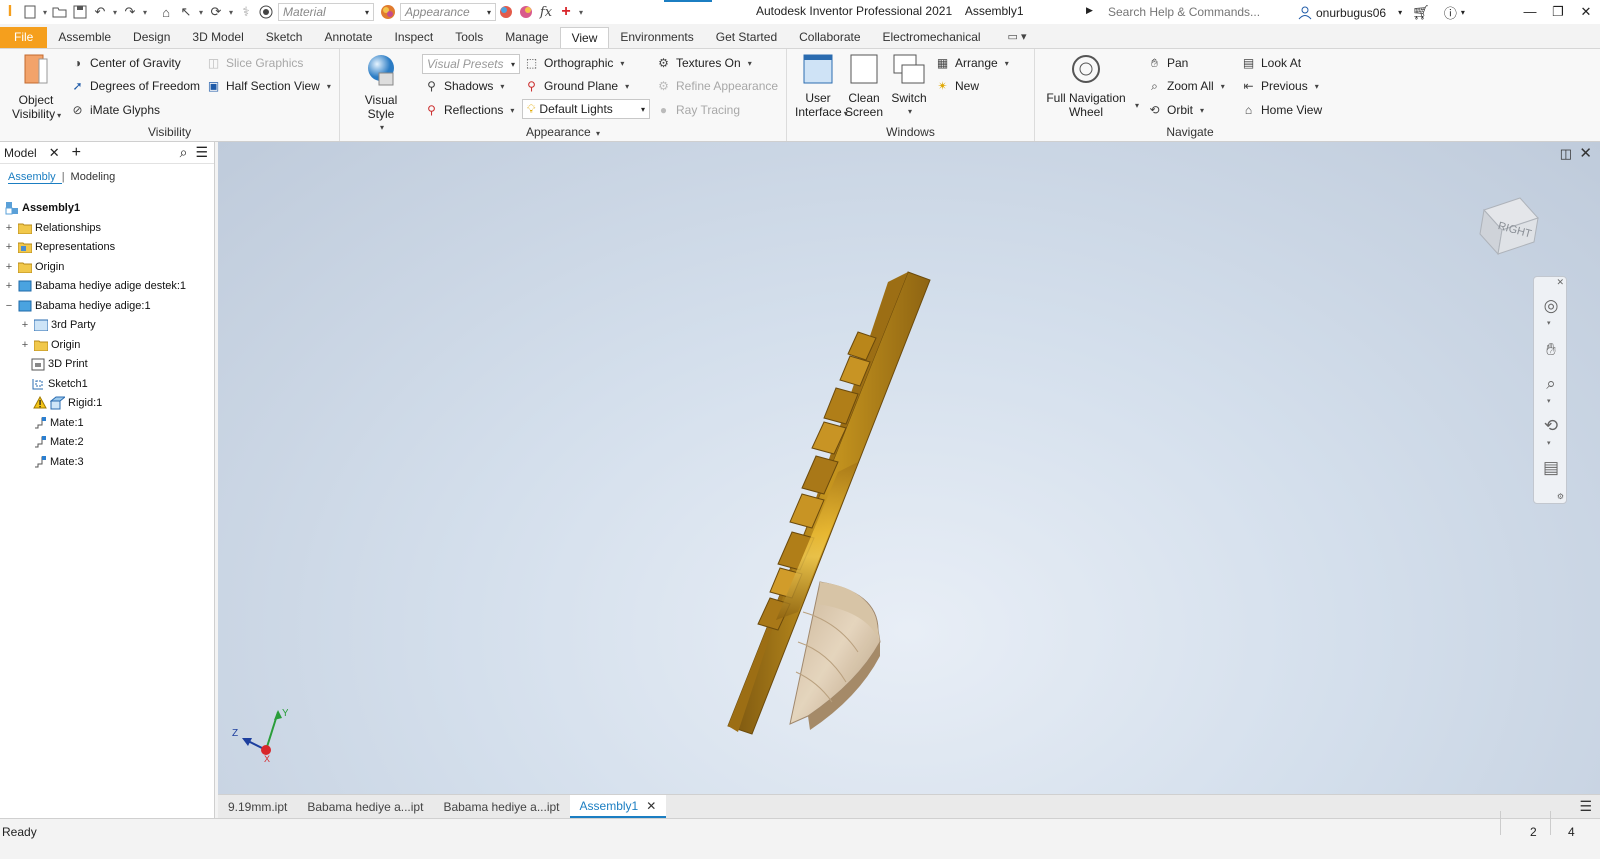 The height and width of the screenshot is (859, 1600). What do you see at coordinates (566, 12) in the screenshot?
I see `ilogic-plus-icon: +` at bounding box center [566, 12].